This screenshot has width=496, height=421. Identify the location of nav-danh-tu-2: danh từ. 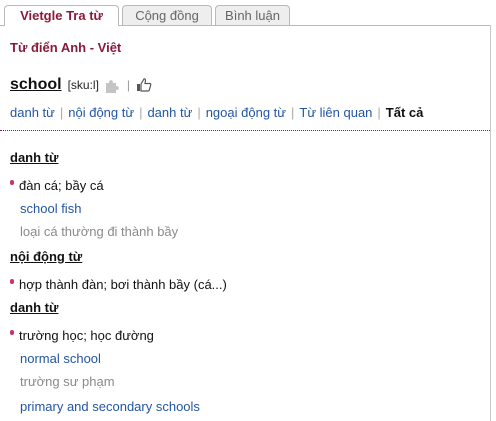
(169, 112).